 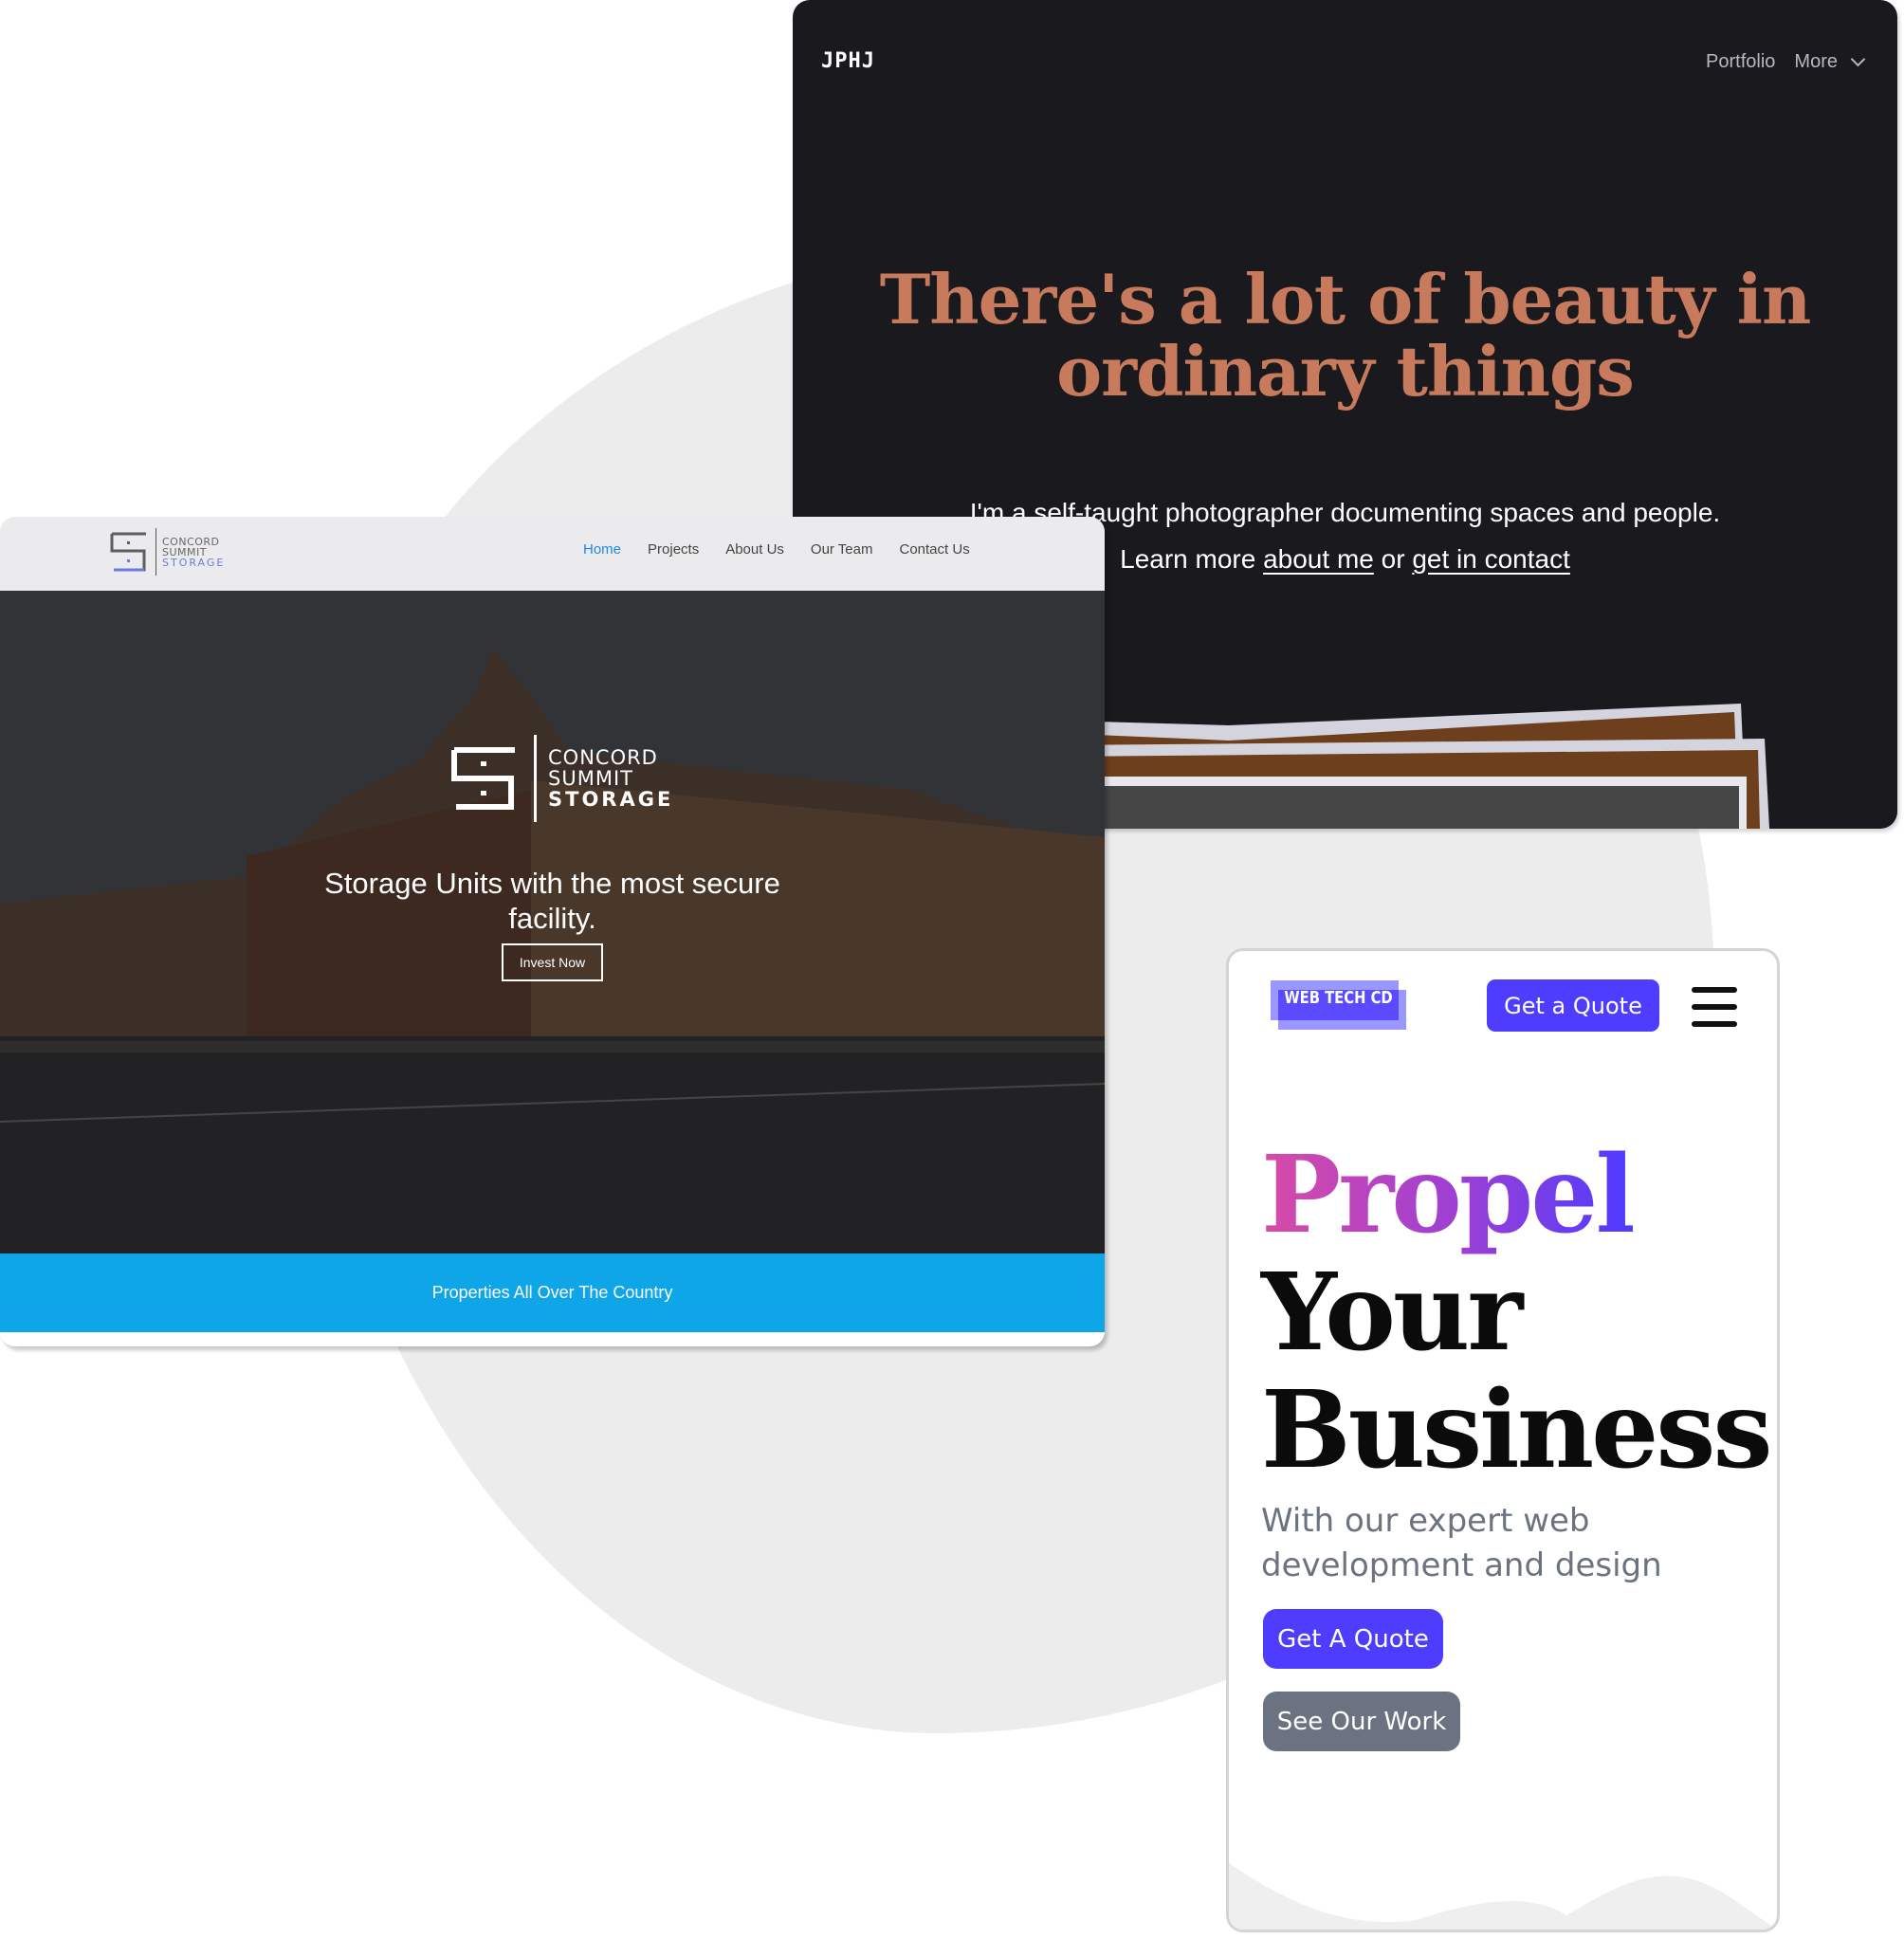 What do you see at coordinates (1345, 371) in the screenshot?
I see `headline-line-2: ordinary things` at bounding box center [1345, 371].